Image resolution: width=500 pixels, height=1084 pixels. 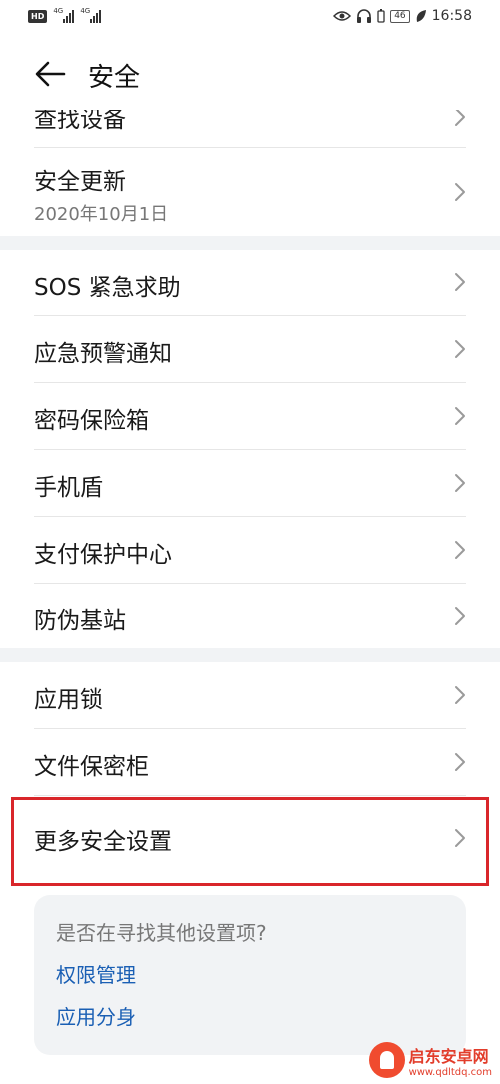 What do you see at coordinates (250, 616) in the screenshot?
I see `list-item-pseudo-base-station: 防伪基站` at bounding box center [250, 616].